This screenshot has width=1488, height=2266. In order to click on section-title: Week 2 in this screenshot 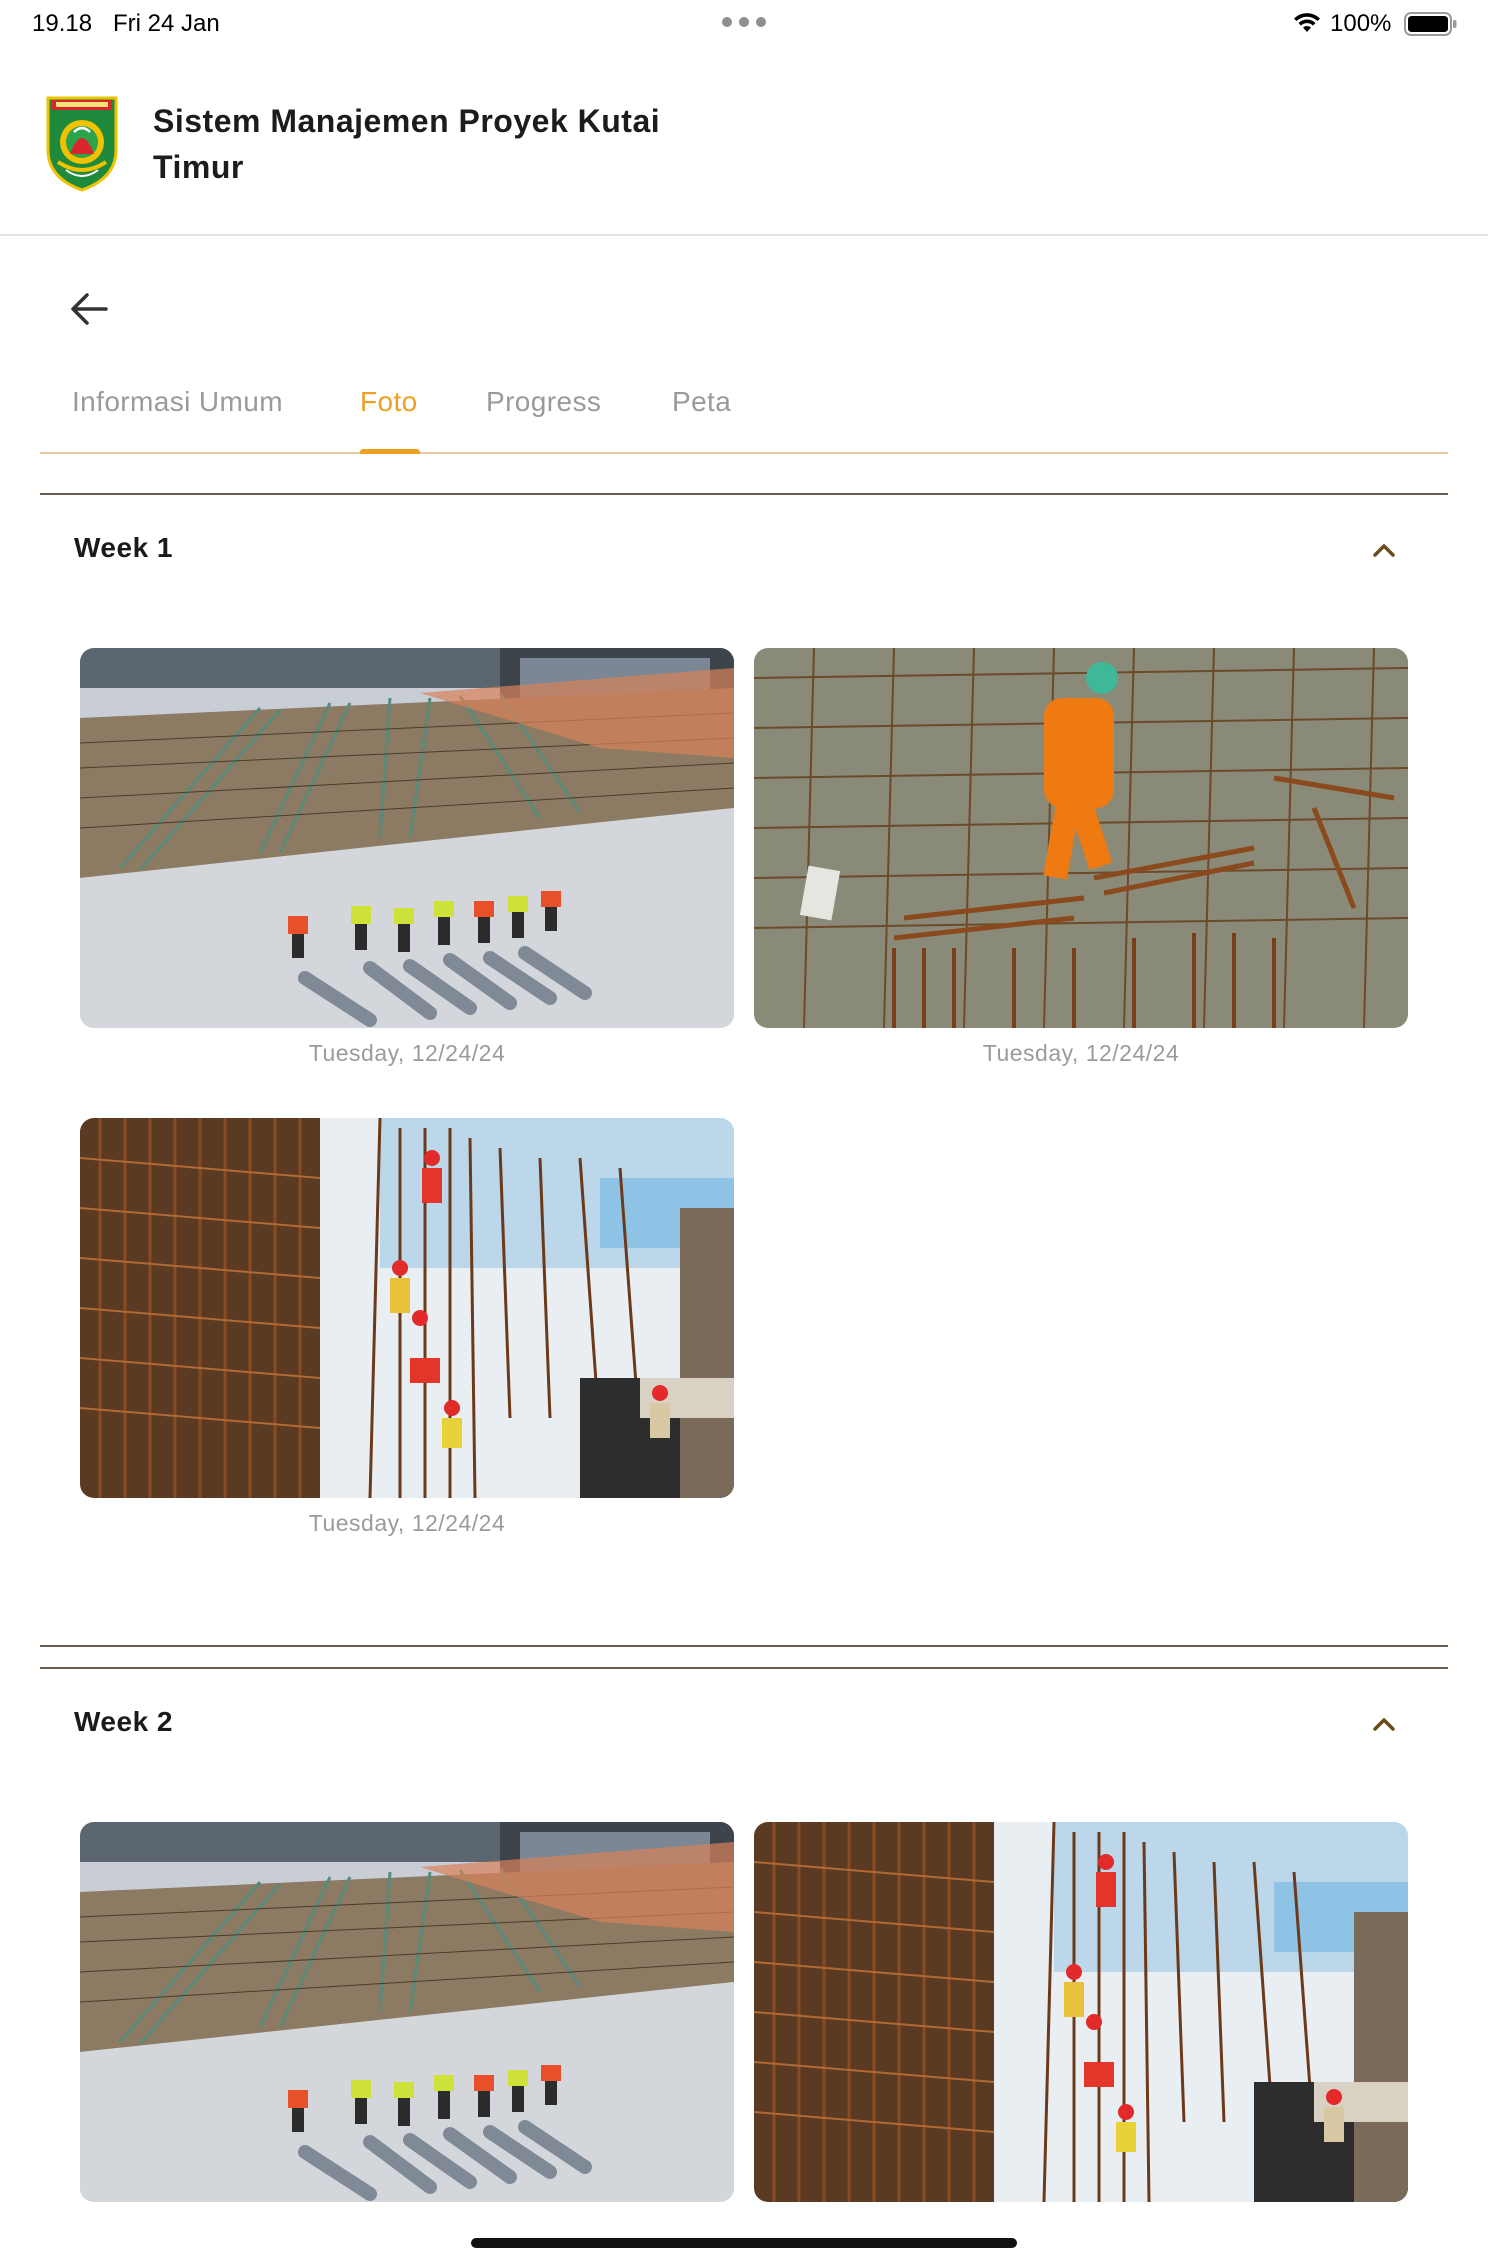, I will do `click(123, 1721)`.